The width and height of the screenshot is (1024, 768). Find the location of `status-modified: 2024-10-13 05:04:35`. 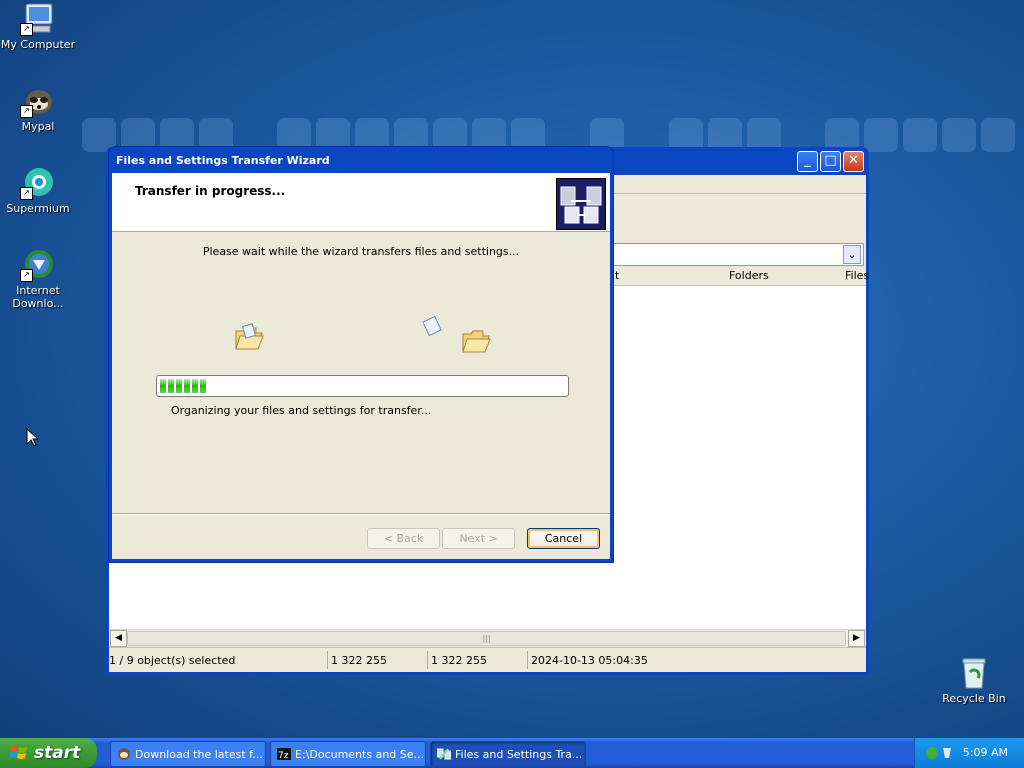

status-modified: 2024-10-13 05:04:35 is located at coordinates (589, 660).